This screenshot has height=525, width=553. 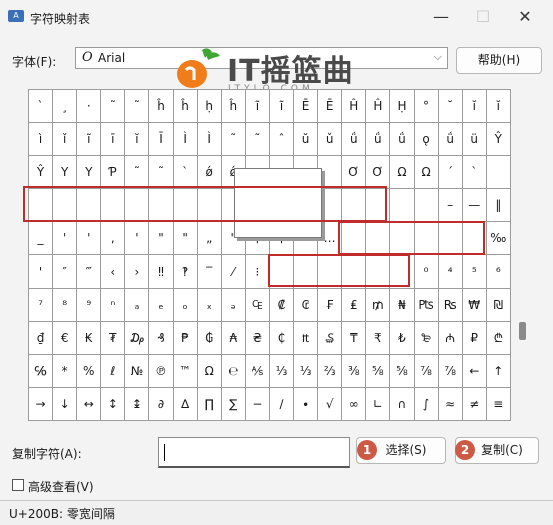 I want to click on maximize-button: ☐, so click(x=483, y=17).